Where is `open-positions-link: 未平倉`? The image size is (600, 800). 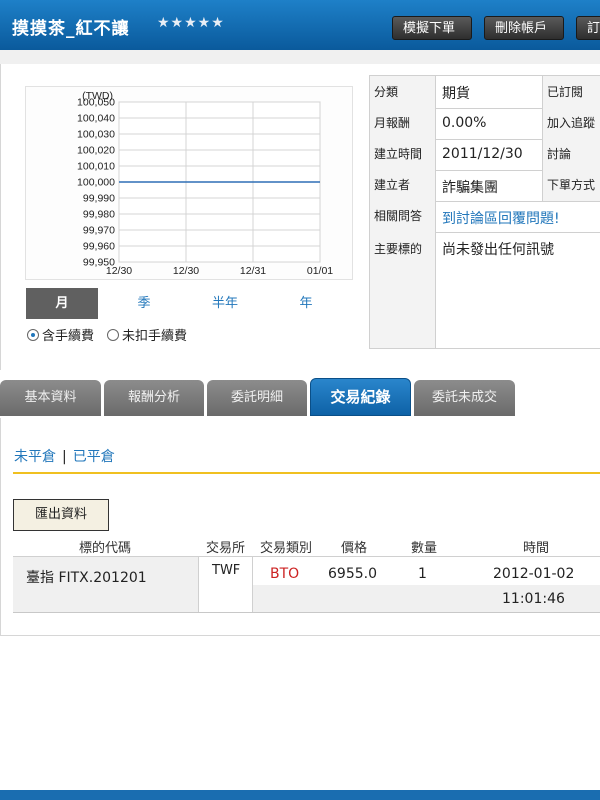 open-positions-link: 未平倉 is located at coordinates (35, 457).